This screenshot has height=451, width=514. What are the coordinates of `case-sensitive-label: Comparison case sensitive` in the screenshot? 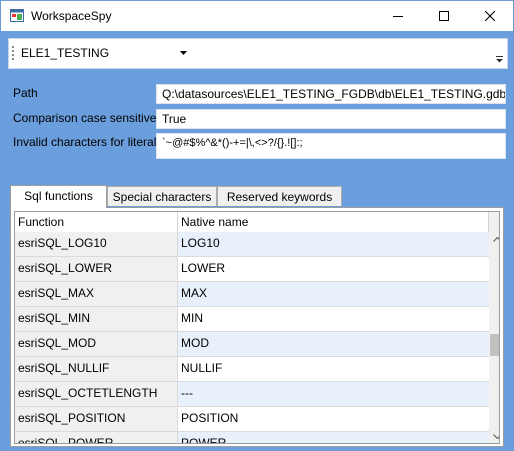 It's located at (85, 118).